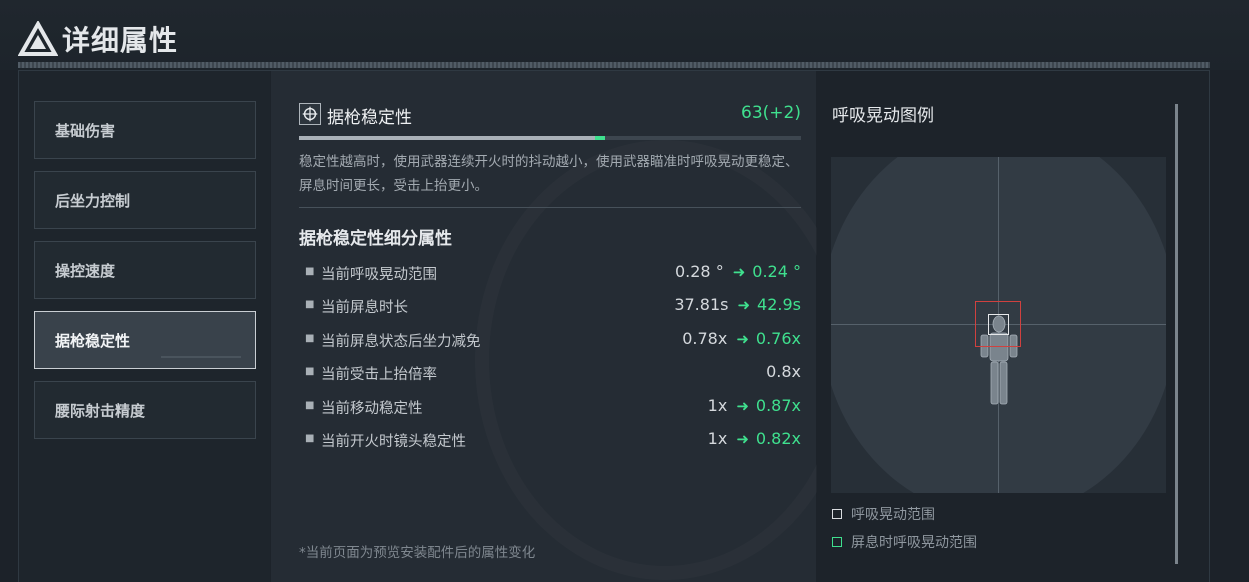  What do you see at coordinates (600, 138) in the screenshot?
I see `stat-bar-gain` at bounding box center [600, 138].